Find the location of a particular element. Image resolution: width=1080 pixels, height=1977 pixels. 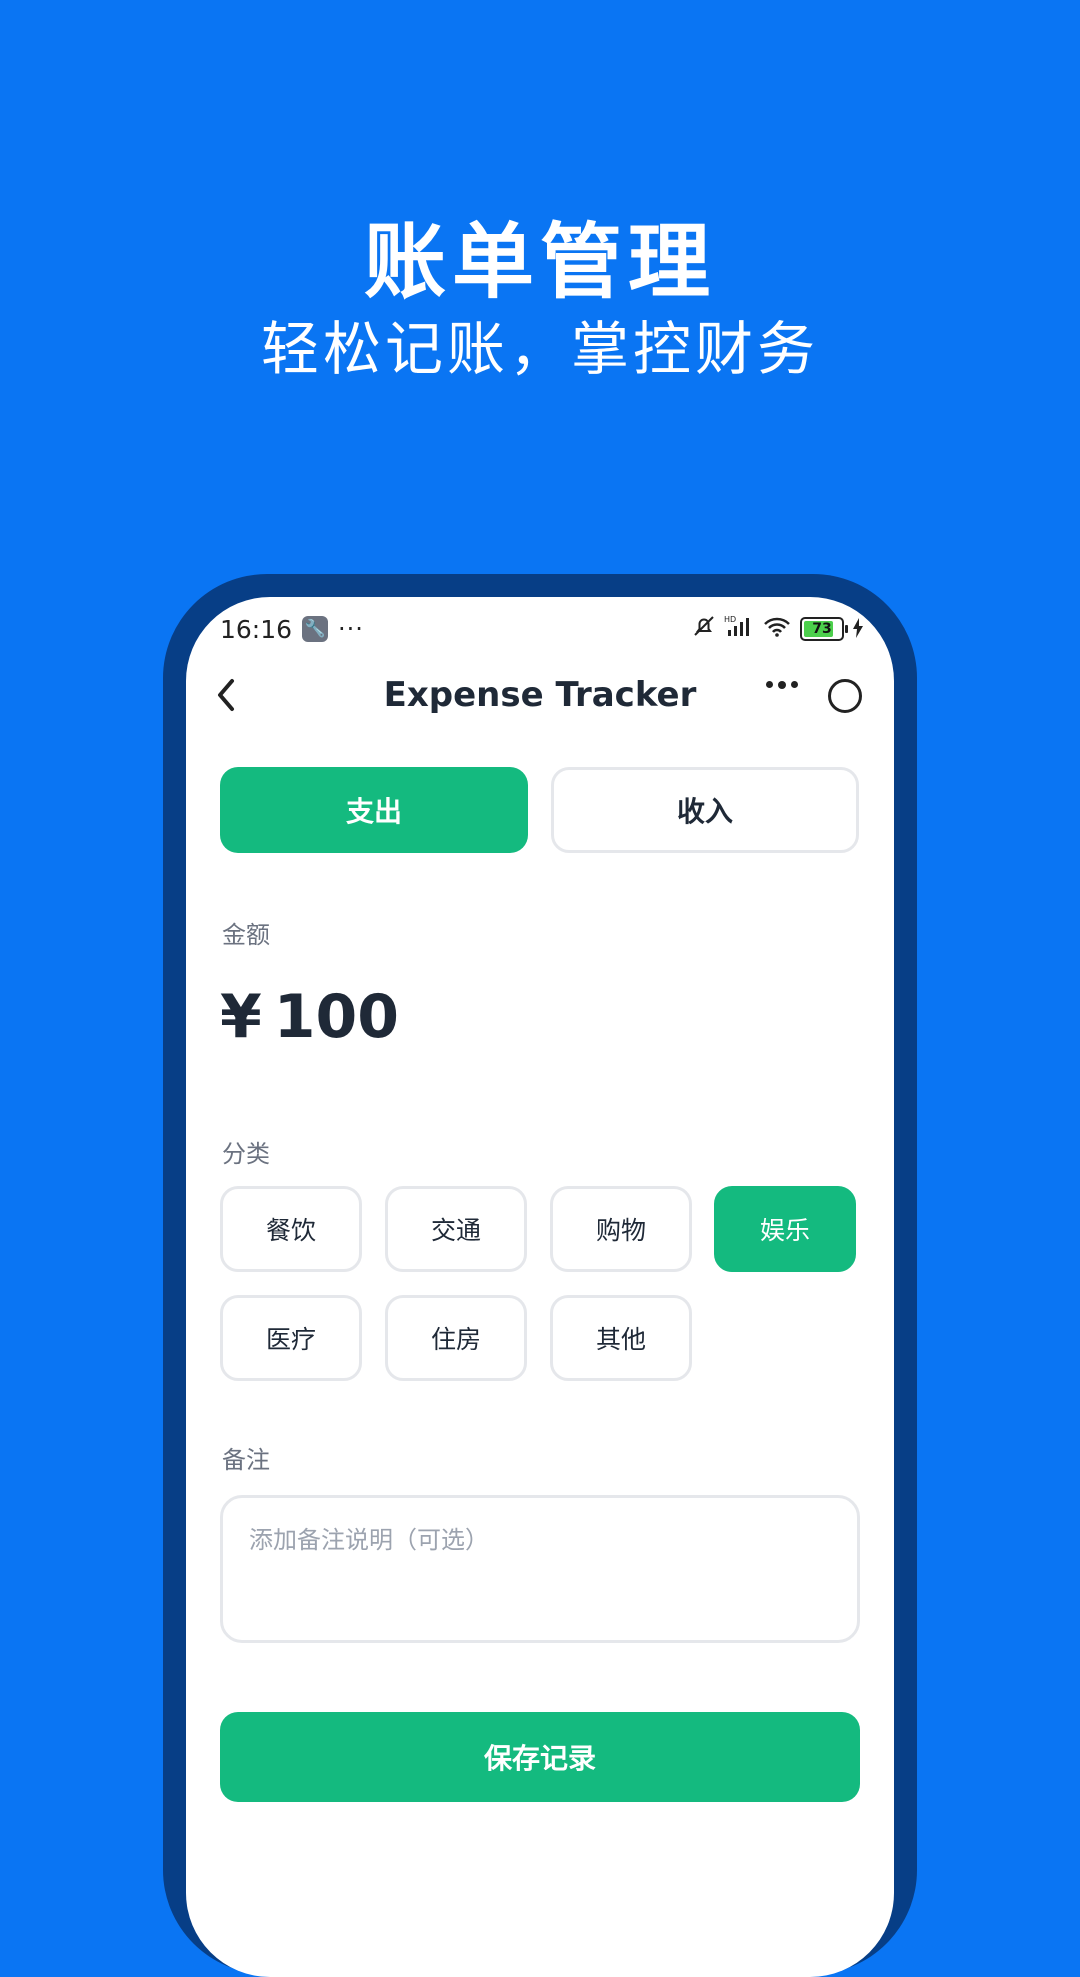

battery-level: 73 is located at coordinates (822, 629).